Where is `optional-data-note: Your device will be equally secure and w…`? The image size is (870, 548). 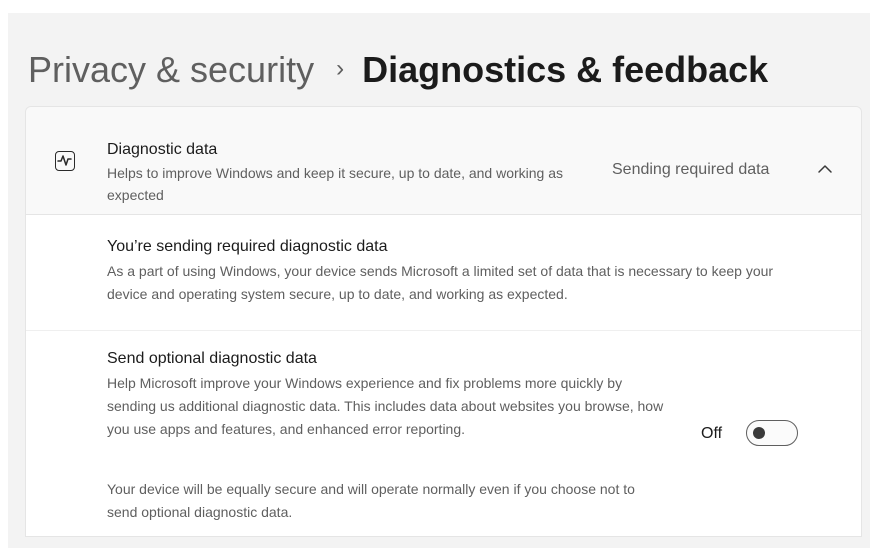 optional-data-note: Your device will be equally secure and w… is located at coordinates (371, 500).